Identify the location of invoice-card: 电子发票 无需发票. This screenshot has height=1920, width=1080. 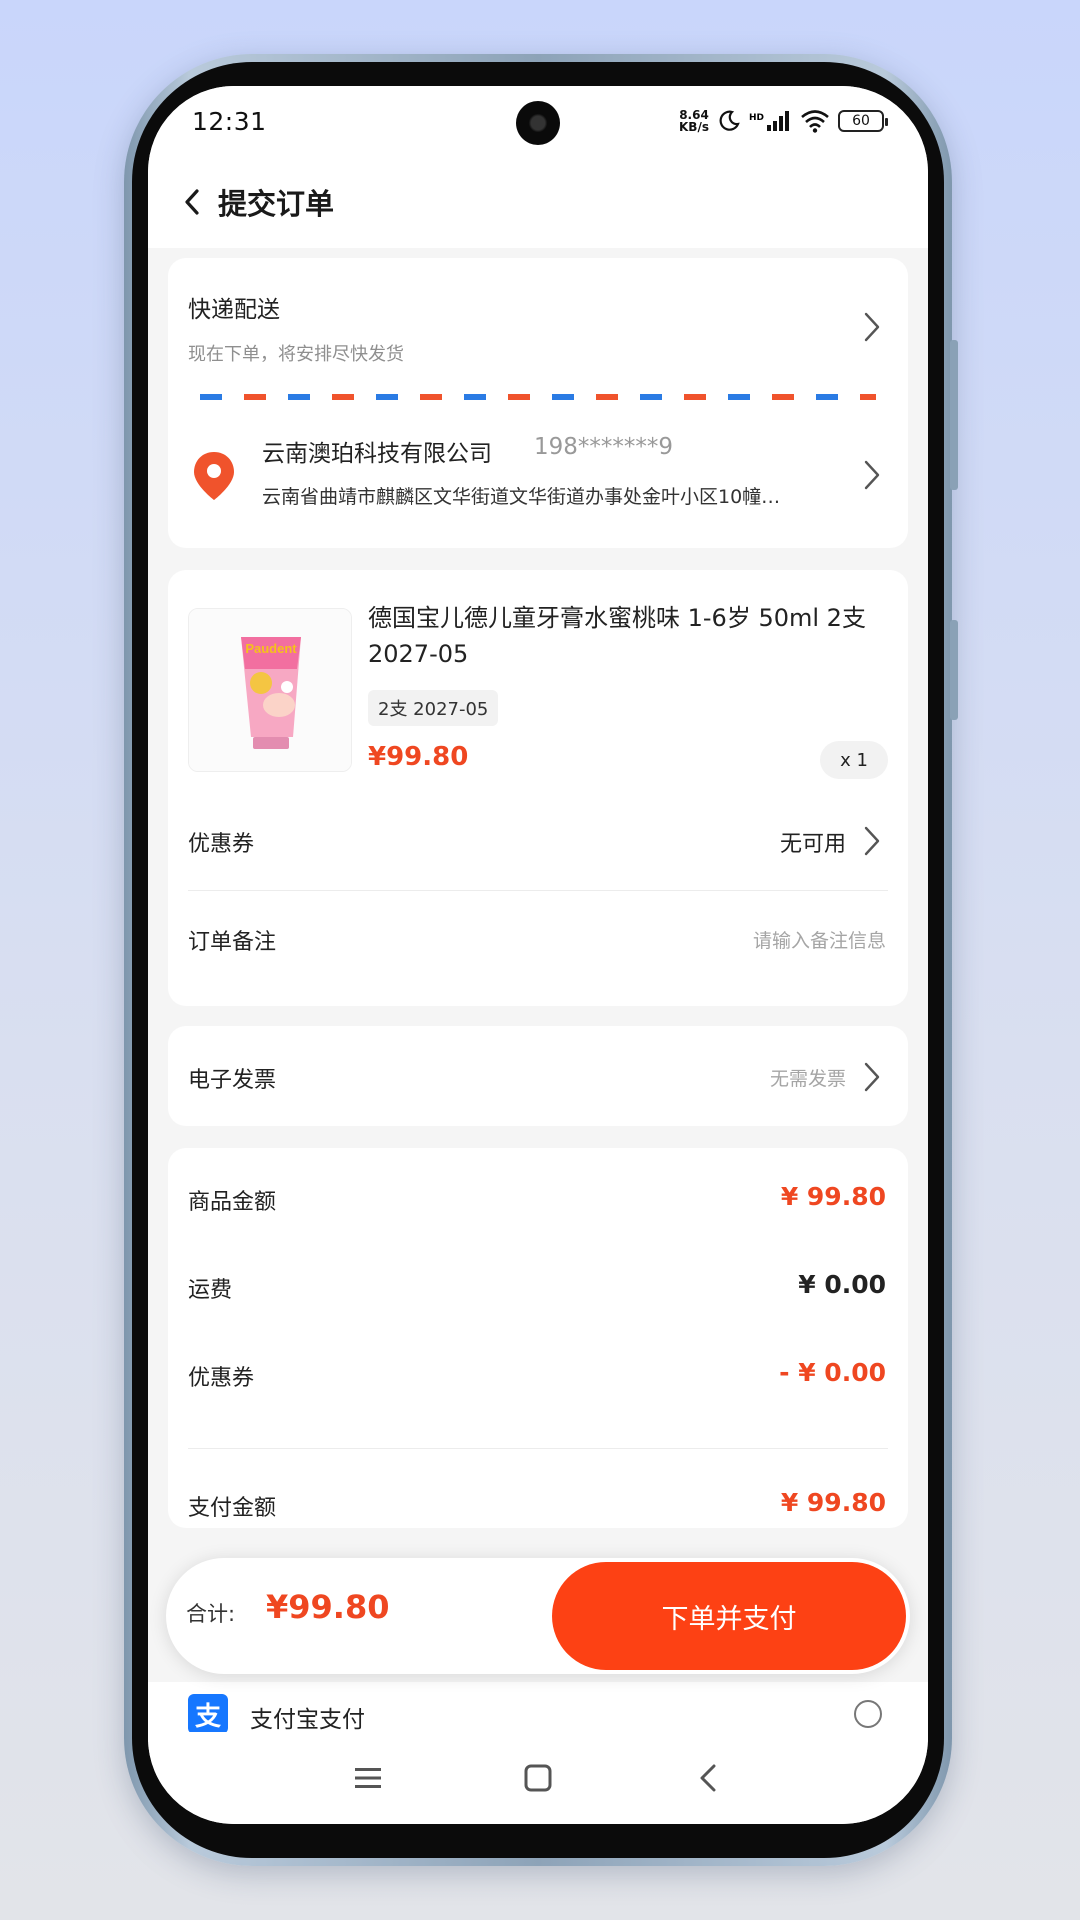
(538, 1076).